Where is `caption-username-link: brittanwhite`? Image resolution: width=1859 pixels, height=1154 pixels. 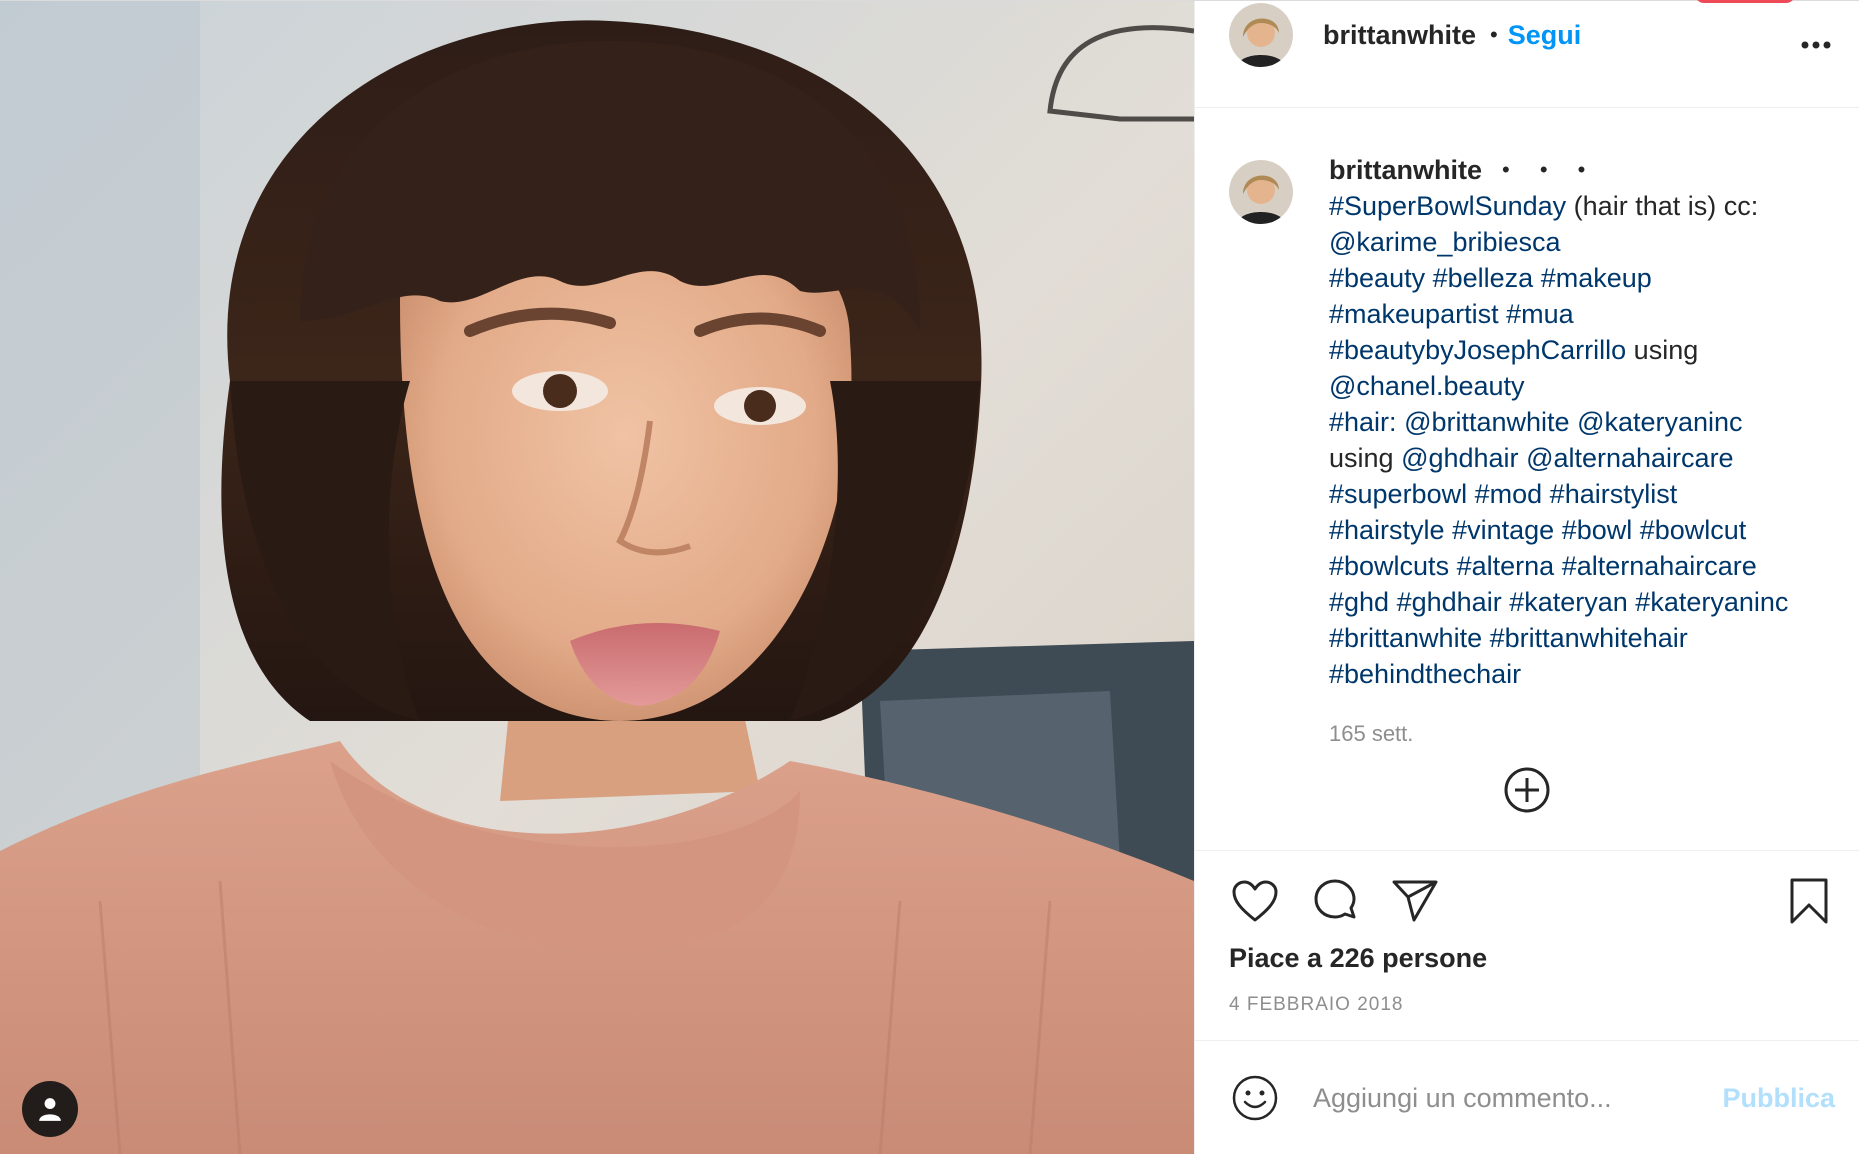
caption-username-link: brittanwhite is located at coordinates (1405, 170).